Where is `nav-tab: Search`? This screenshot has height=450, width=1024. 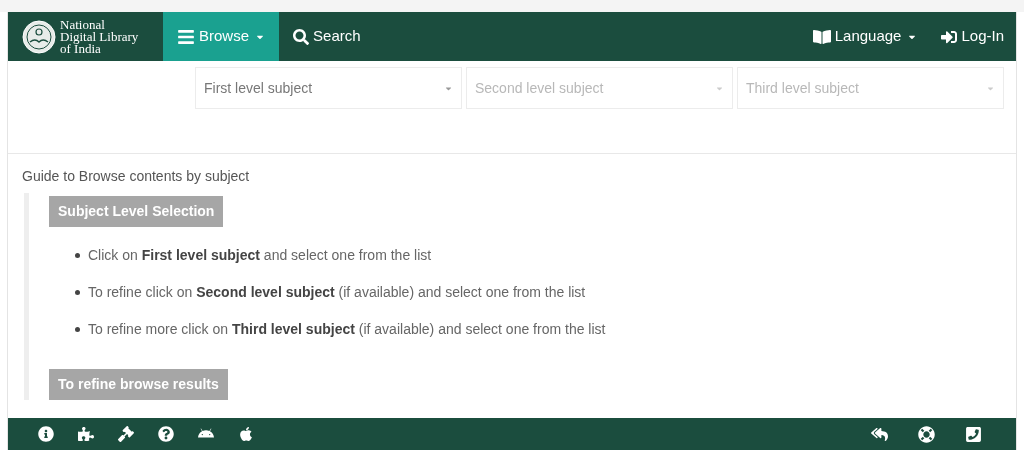
nav-tab: Search is located at coordinates (327, 36).